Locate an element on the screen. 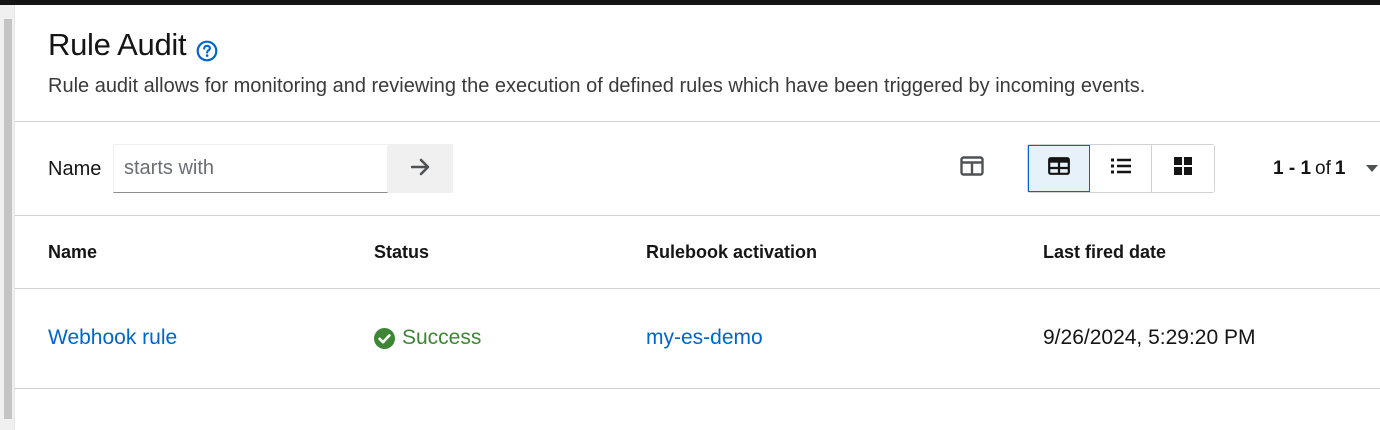 This screenshot has height=430, width=1380. rule-name-link: Webhook rule is located at coordinates (112, 338).